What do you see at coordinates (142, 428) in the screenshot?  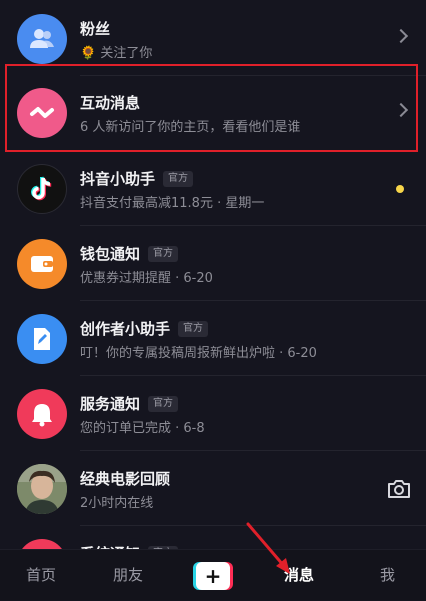 I see `item-subtitle: 您的订单已完成 · 6-8` at bounding box center [142, 428].